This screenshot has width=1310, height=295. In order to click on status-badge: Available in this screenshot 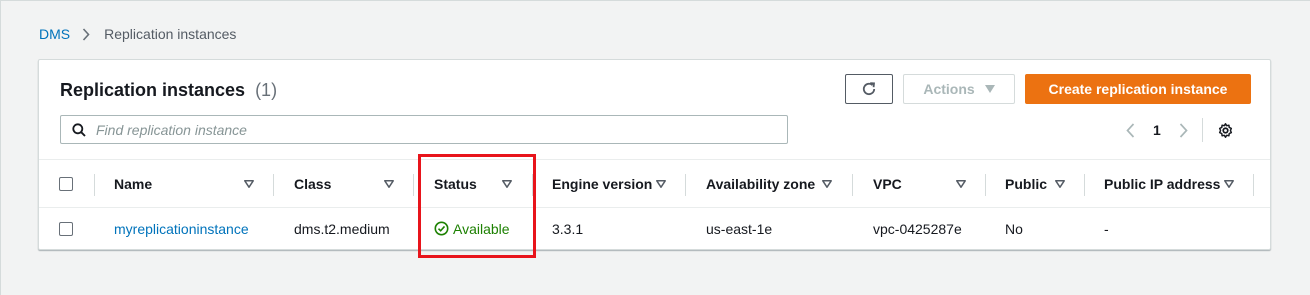, I will do `click(472, 229)`.